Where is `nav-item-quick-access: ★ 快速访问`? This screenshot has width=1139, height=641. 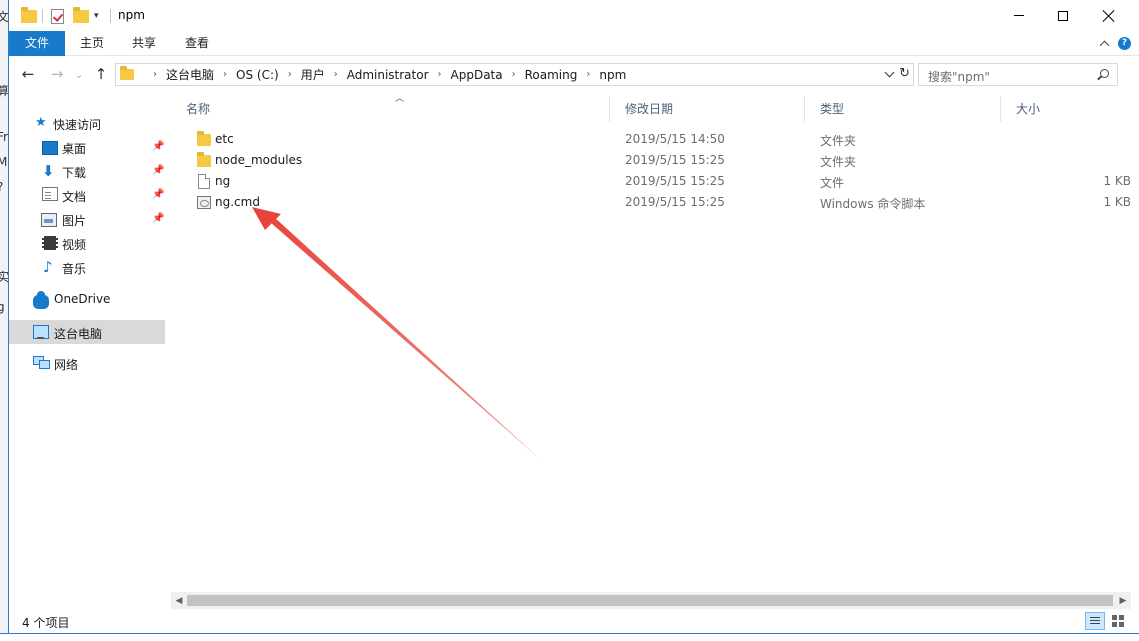
nav-item-quick-access: ★ 快速访问 is located at coordinates (87, 123).